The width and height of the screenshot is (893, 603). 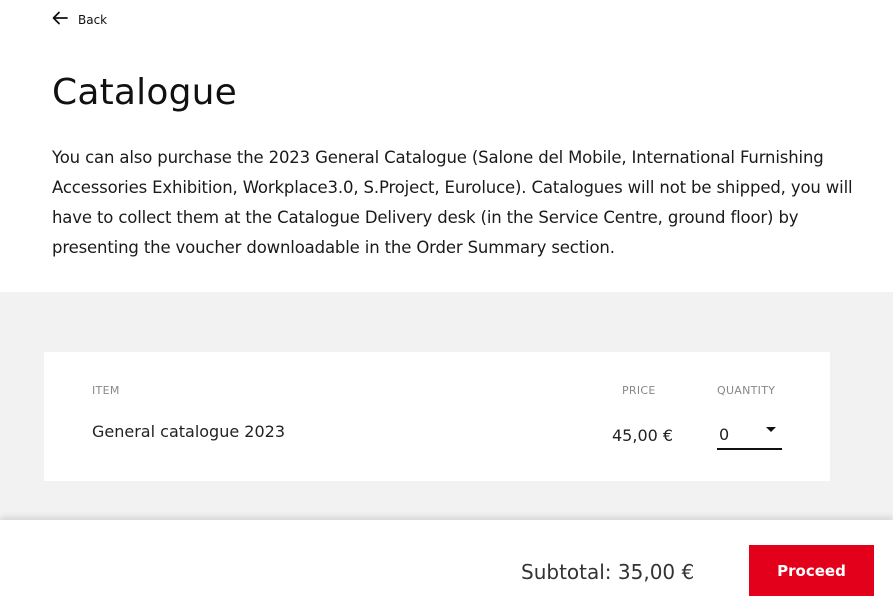 What do you see at coordinates (639, 390) in the screenshot?
I see `column-header-price: PRICE` at bounding box center [639, 390].